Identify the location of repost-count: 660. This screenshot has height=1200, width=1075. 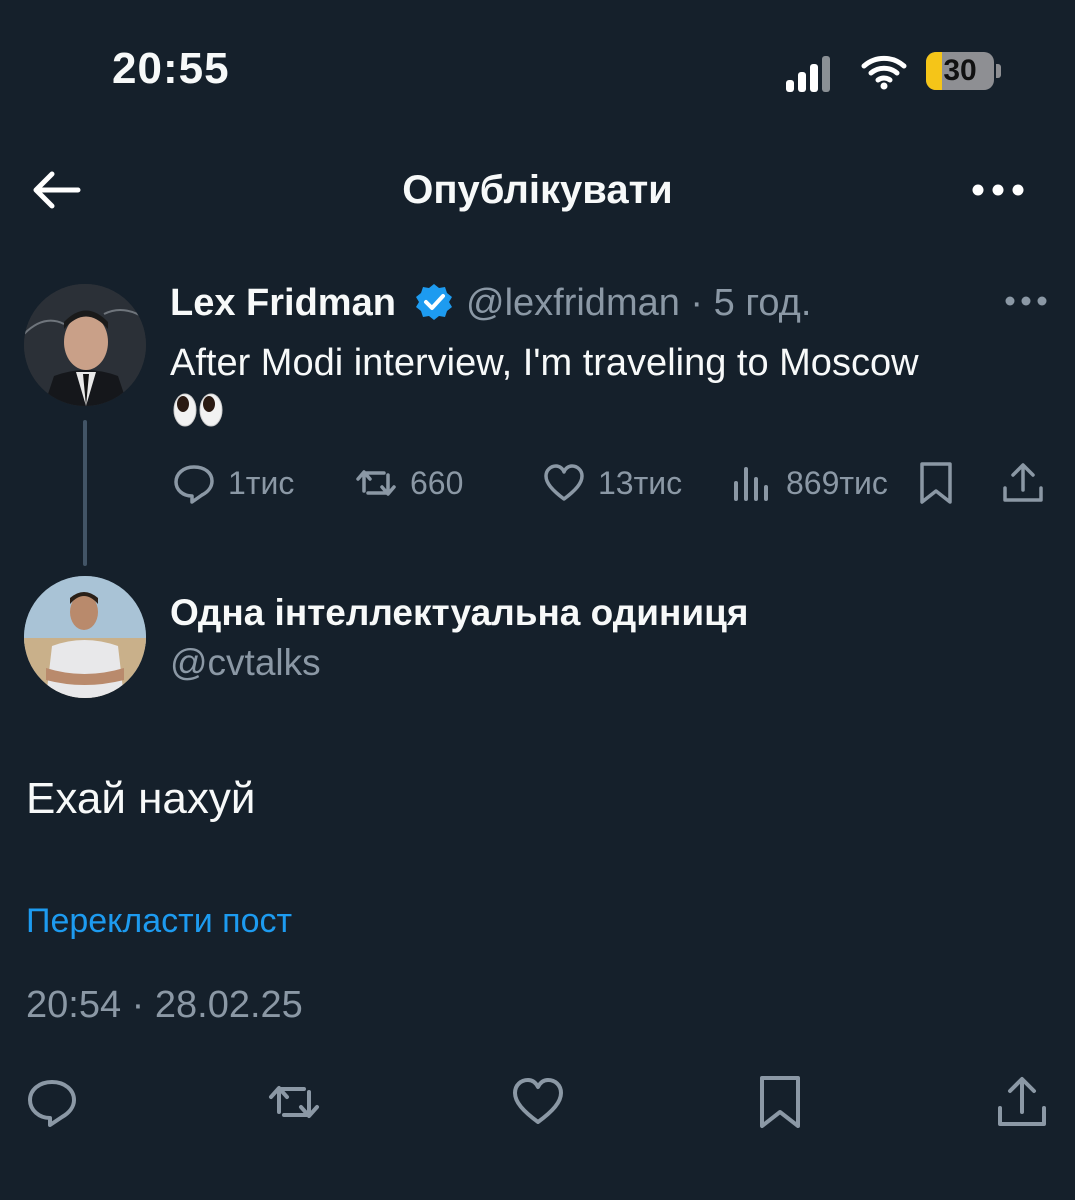
(437, 482).